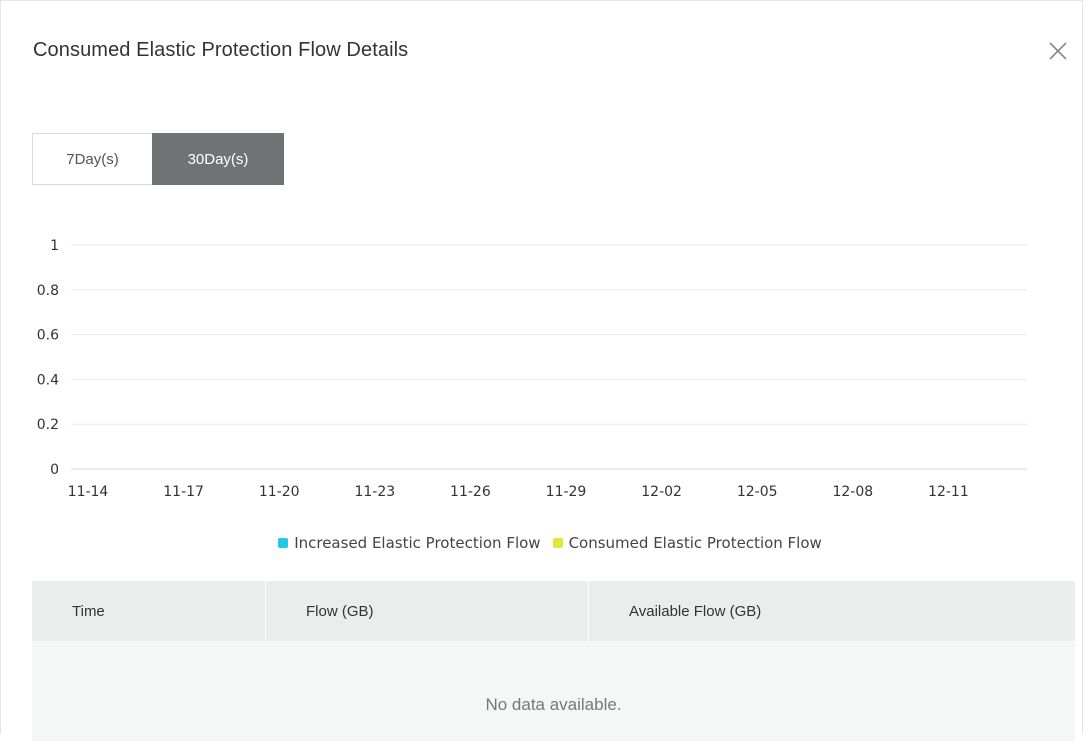 This screenshot has width=1083, height=741. What do you see at coordinates (695, 543) in the screenshot?
I see `legend-label: Consumed Elastic Protection Flow` at bounding box center [695, 543].